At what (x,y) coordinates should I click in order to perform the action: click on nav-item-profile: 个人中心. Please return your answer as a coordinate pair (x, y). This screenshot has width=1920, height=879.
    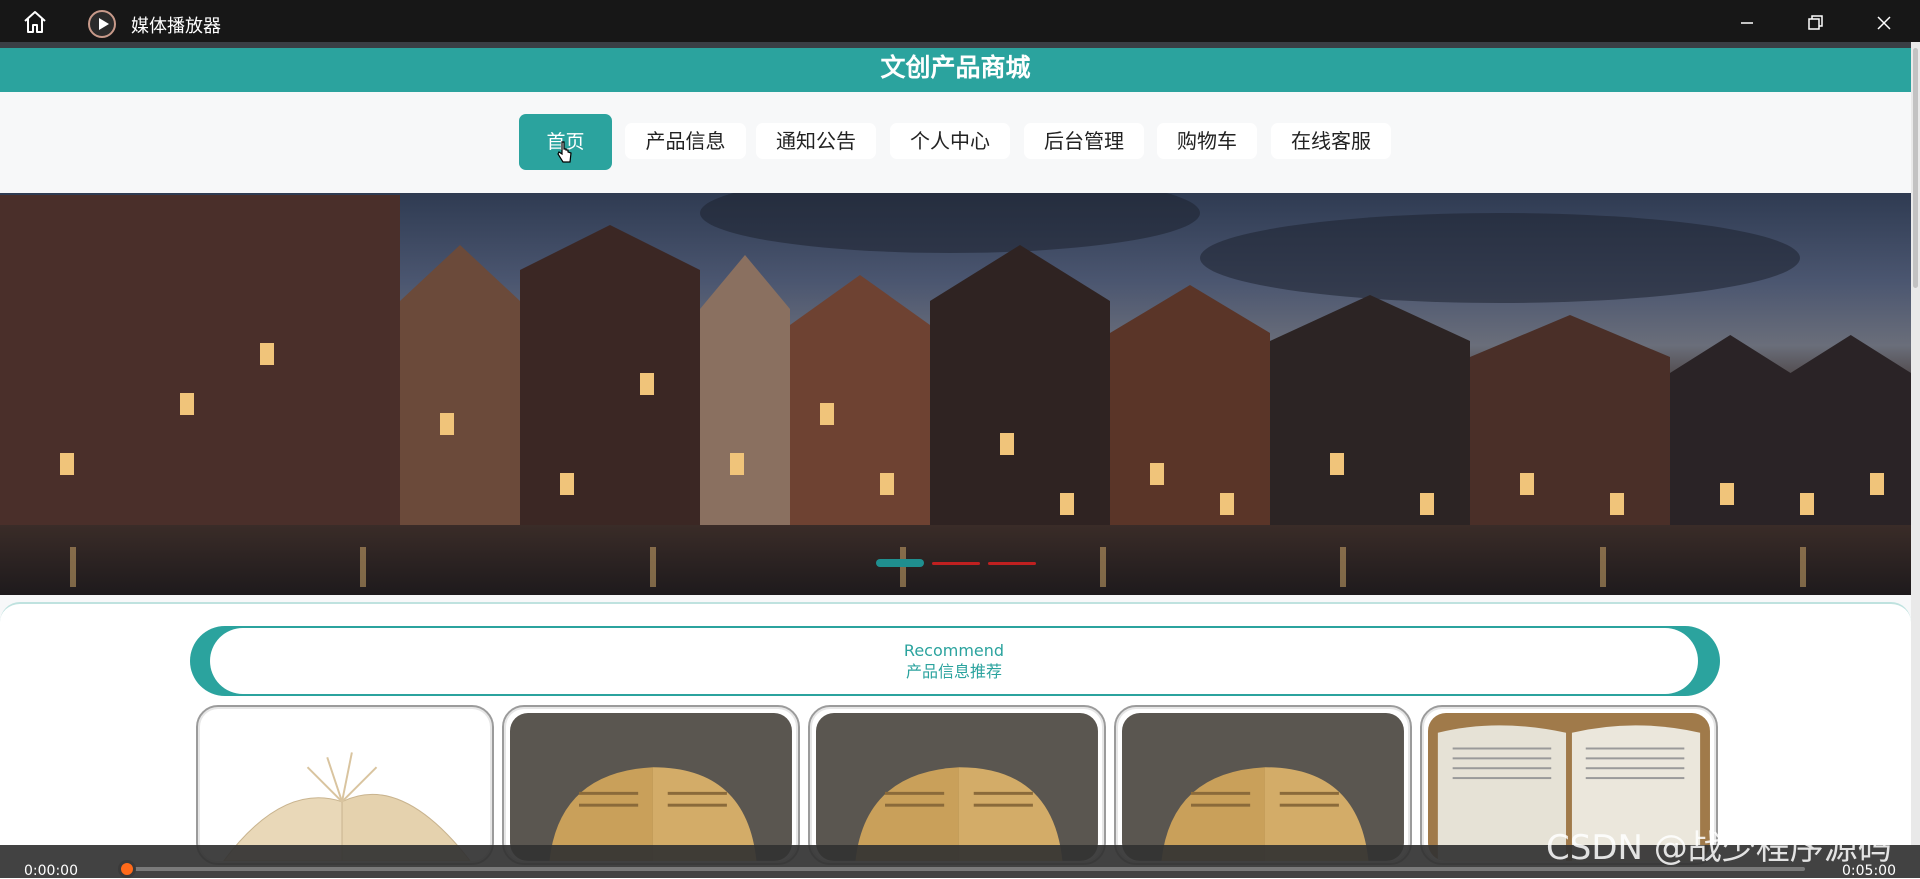
    Looking at the image, I should click on (950, 141).